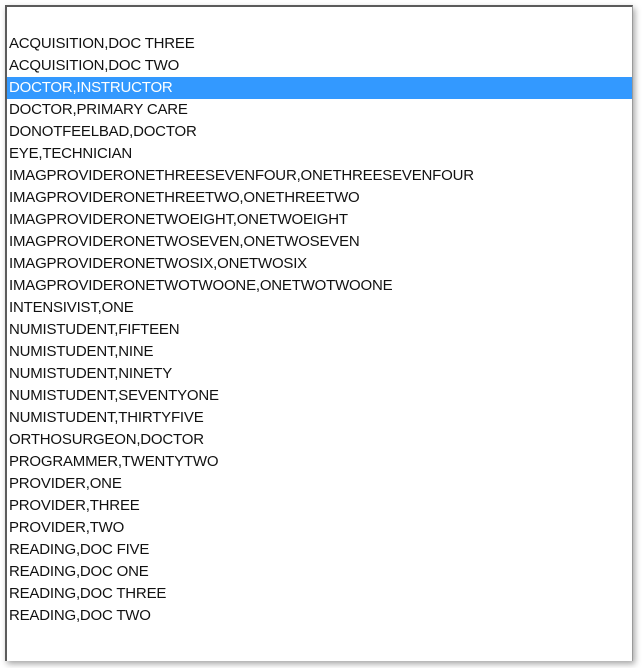 Image resolution: width=642 pixels, height=668 pixels. Describe the element at coordinates (319, 220) in the screenshot. I see `list-item: IMAGPROVIDERONETWOEIGHT,ONETWOEIGHT` at that location.